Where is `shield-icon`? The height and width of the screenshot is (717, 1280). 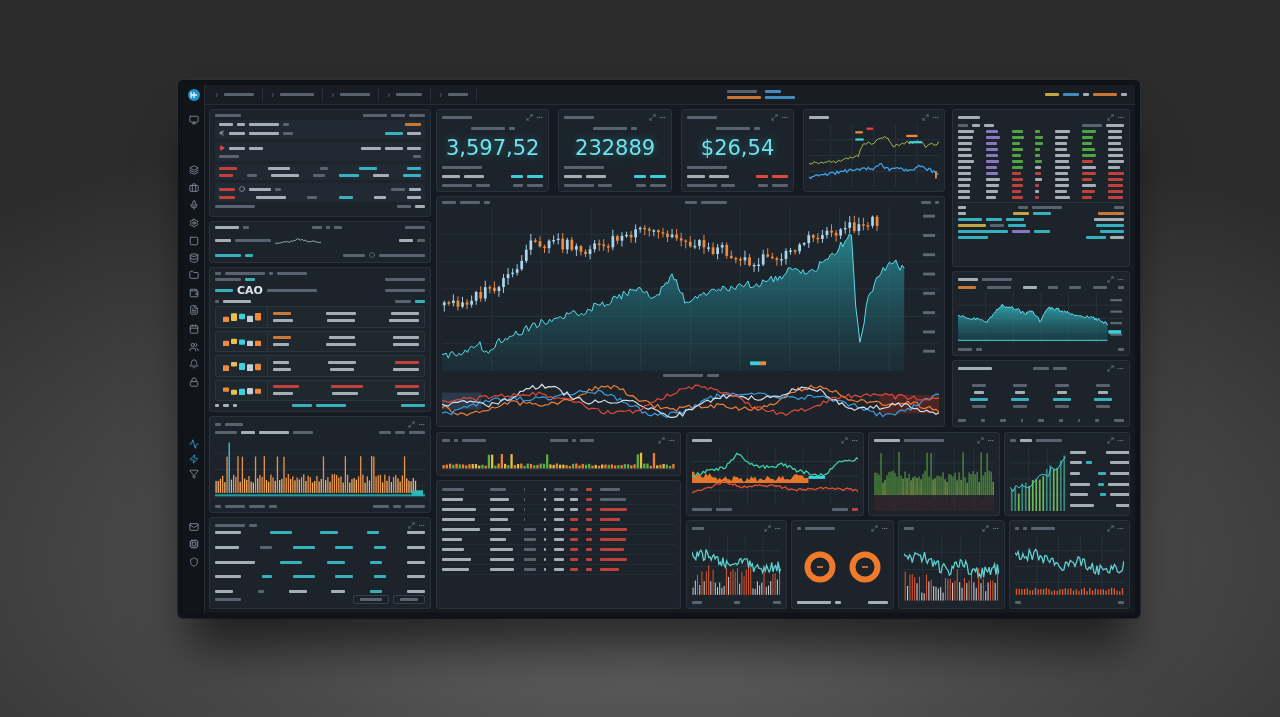 shield-icon is located at coordinates (193, 562).